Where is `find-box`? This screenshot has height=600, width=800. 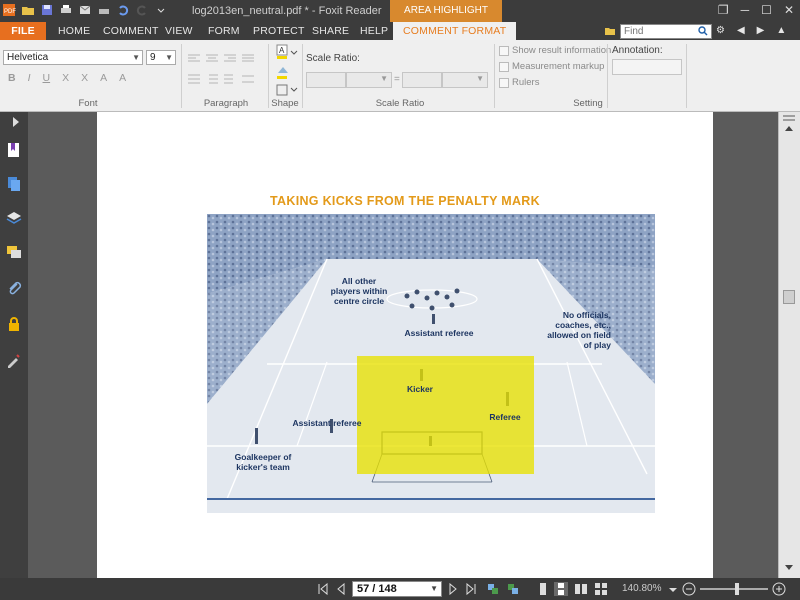
find-box is located at coordinates (666, 31).